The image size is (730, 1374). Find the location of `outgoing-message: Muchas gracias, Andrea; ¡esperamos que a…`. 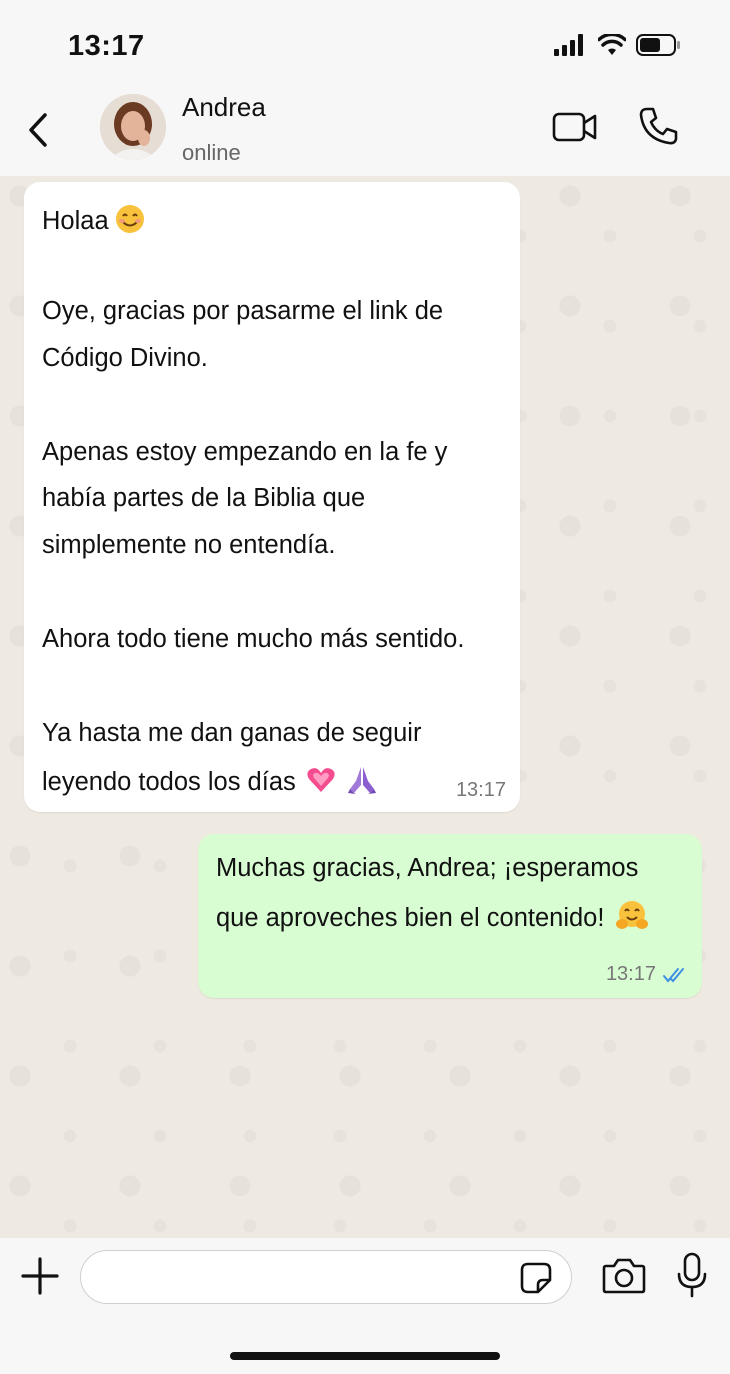

outgoing-message: Muchas gracias, Andrea; ¡esperamos que a… is located at coordinates (450, 916).